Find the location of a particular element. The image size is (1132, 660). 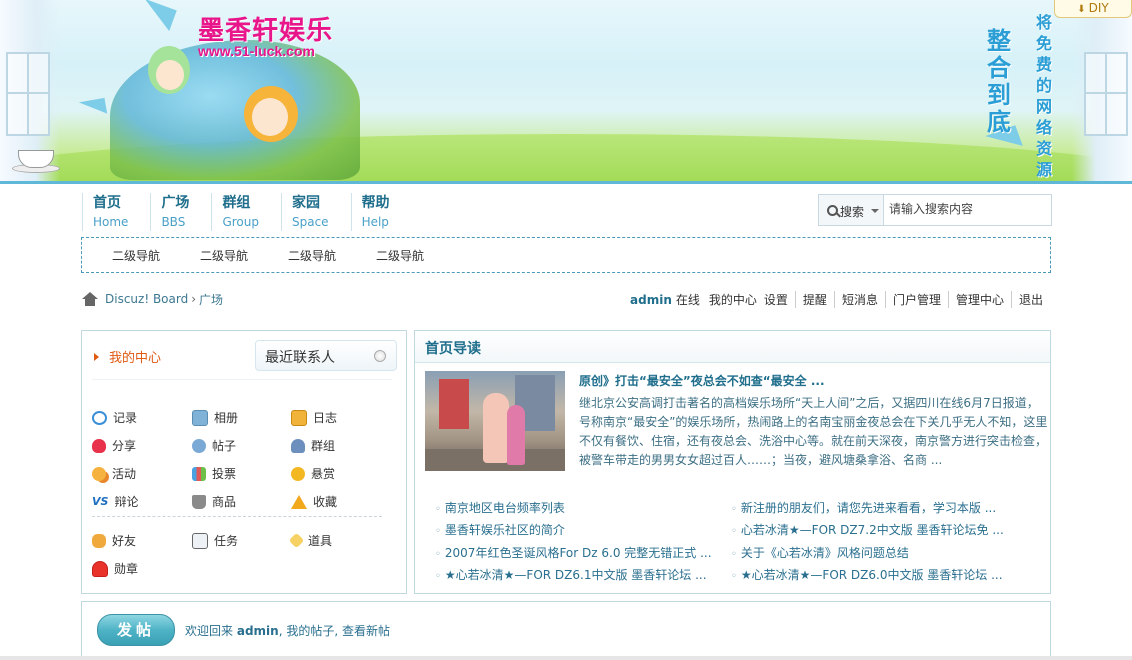

goods-icon is located at coordinates (199, 501).